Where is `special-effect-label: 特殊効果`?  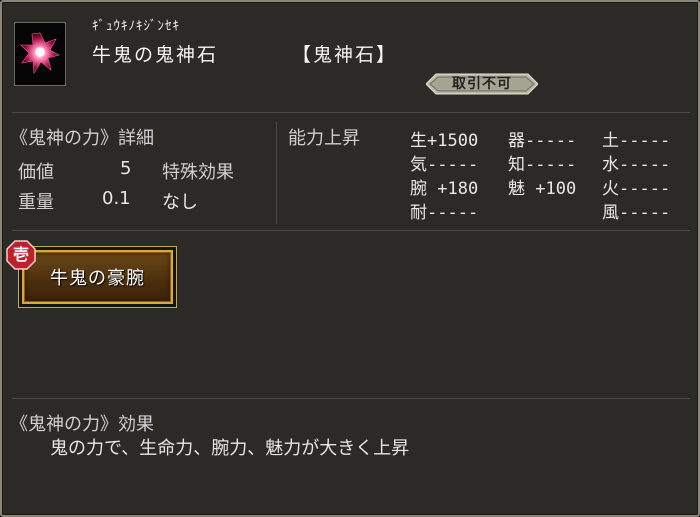
special-effect-label: 特殊効果 is located at coordinates (198, 172).